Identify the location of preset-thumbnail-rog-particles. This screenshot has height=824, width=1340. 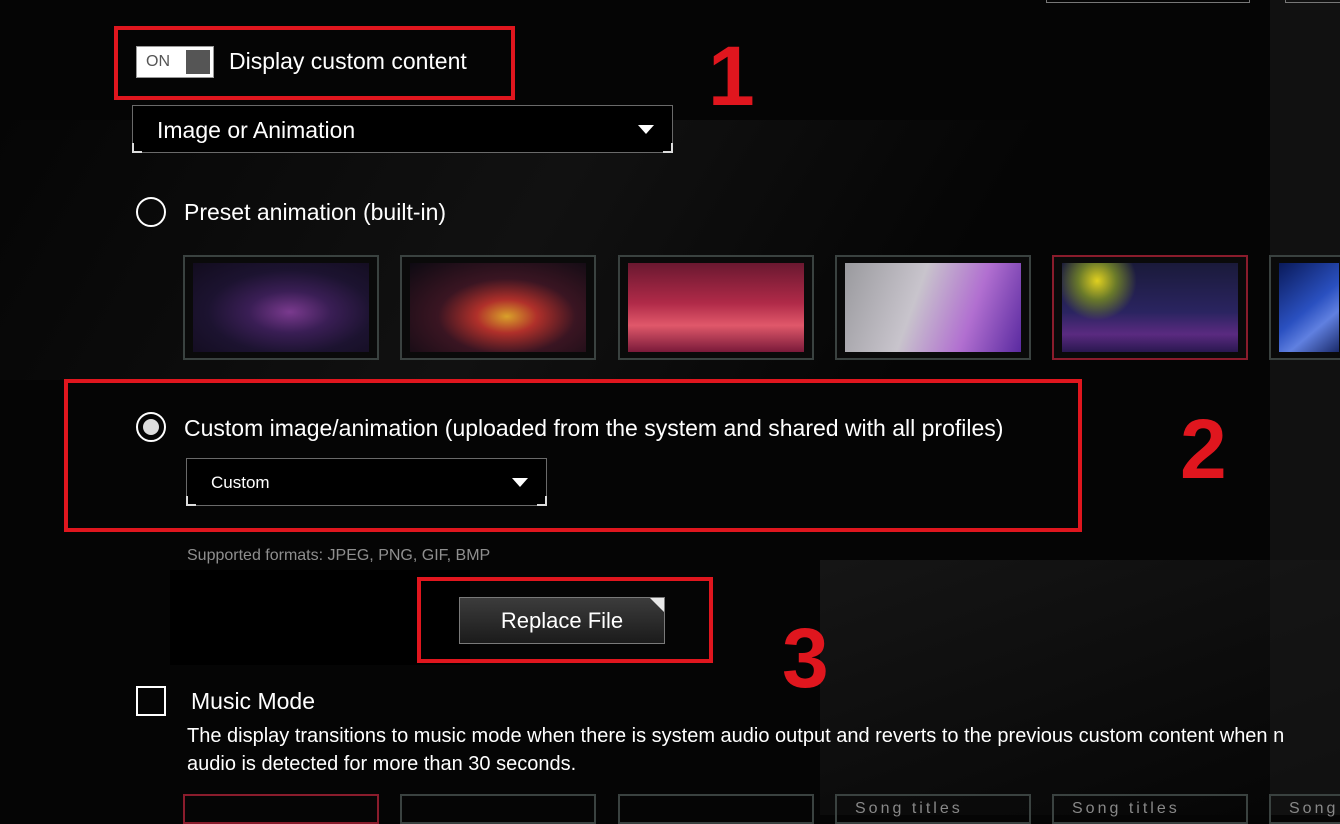
(498, 307).